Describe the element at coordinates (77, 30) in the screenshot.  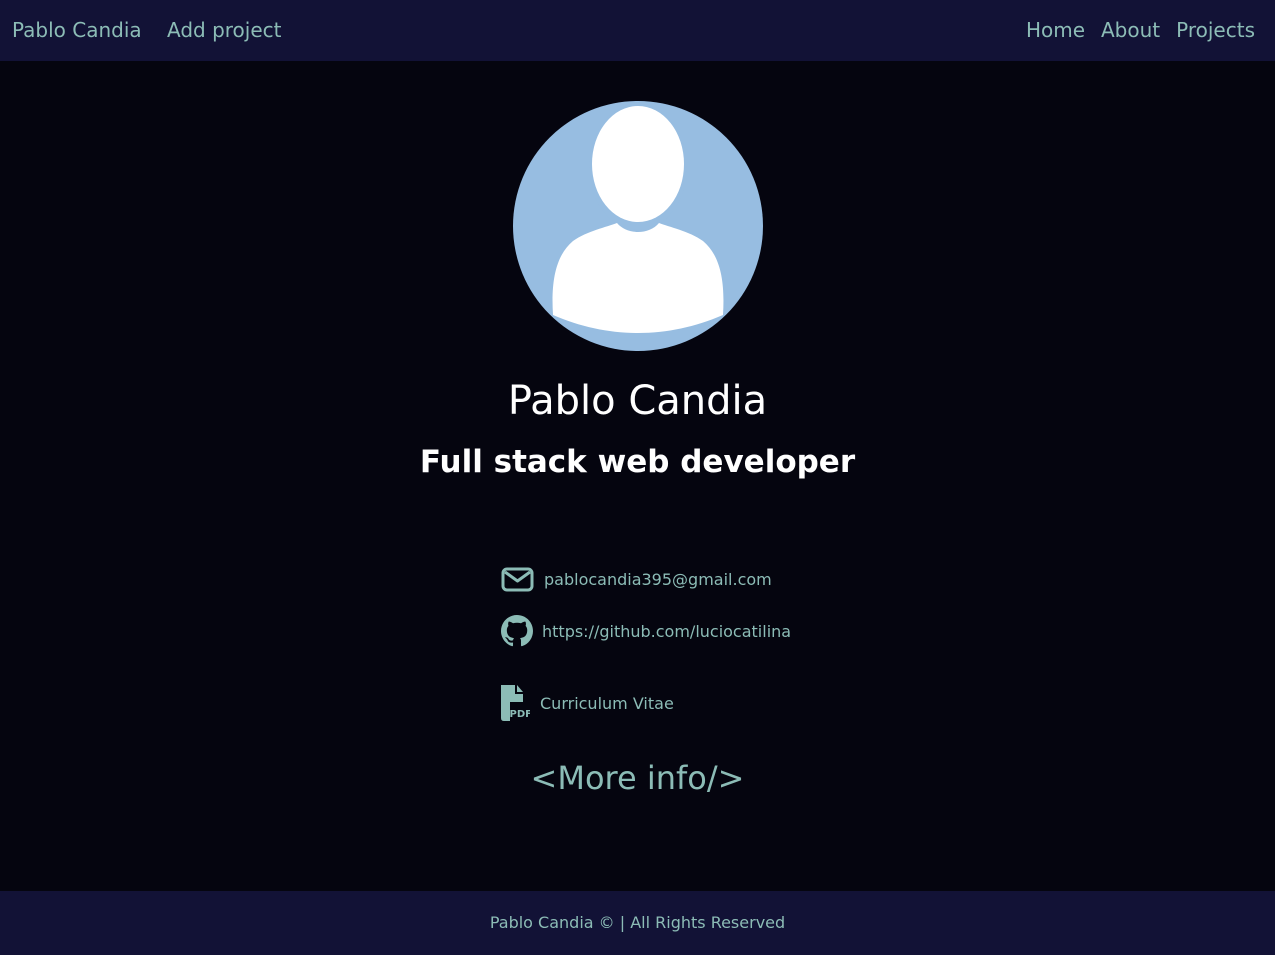
I see `brand-link: Pablo Candia` at that location.